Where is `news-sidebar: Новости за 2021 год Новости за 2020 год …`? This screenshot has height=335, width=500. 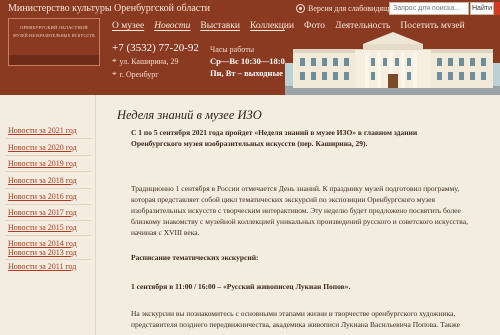
news-sidebar: Новости за 2021 год Новости за 2020 год … is located at coordinates (48, 215).